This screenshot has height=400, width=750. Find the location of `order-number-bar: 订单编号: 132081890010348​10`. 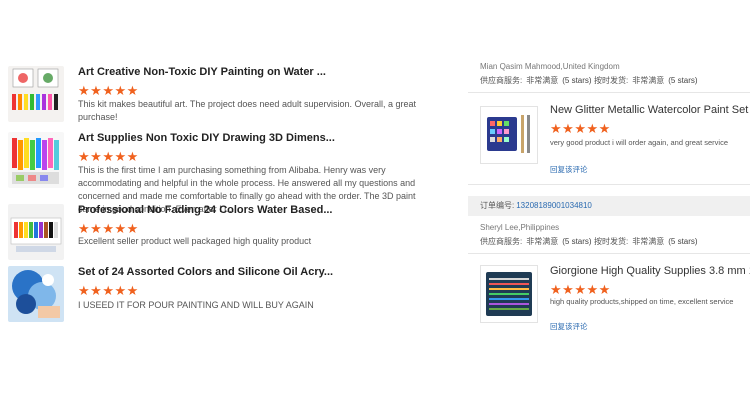

order-number-bar: 订单编号: 132081890010348​10 is located at coordinates (609, 206).